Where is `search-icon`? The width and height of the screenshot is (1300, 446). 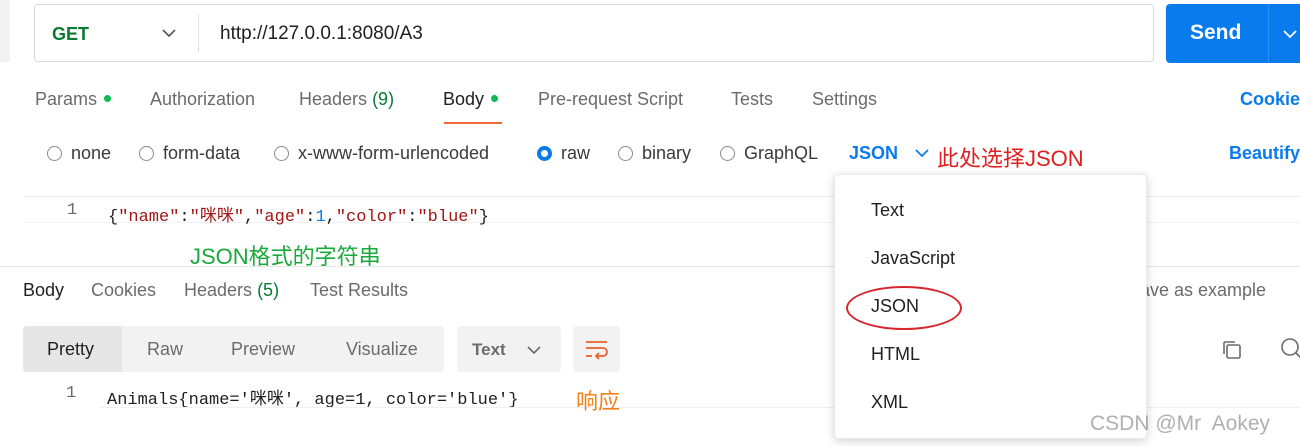
search-icon is located at coordinates (1290, 349).